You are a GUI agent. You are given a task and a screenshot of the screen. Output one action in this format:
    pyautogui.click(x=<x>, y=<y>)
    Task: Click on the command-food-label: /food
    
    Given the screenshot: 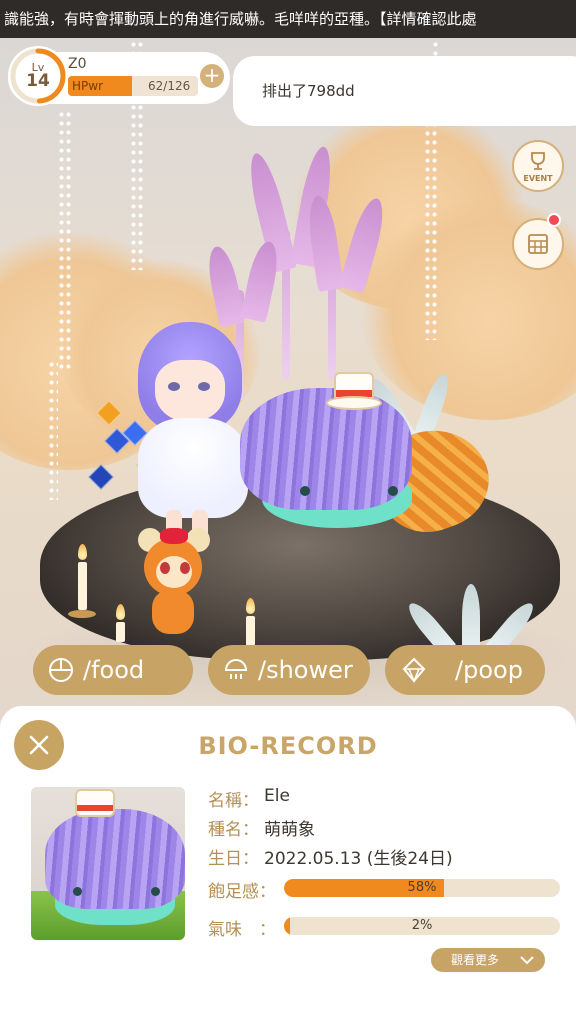 What is the action you would take?
    pyautogui.click(x=114, y=670)
    